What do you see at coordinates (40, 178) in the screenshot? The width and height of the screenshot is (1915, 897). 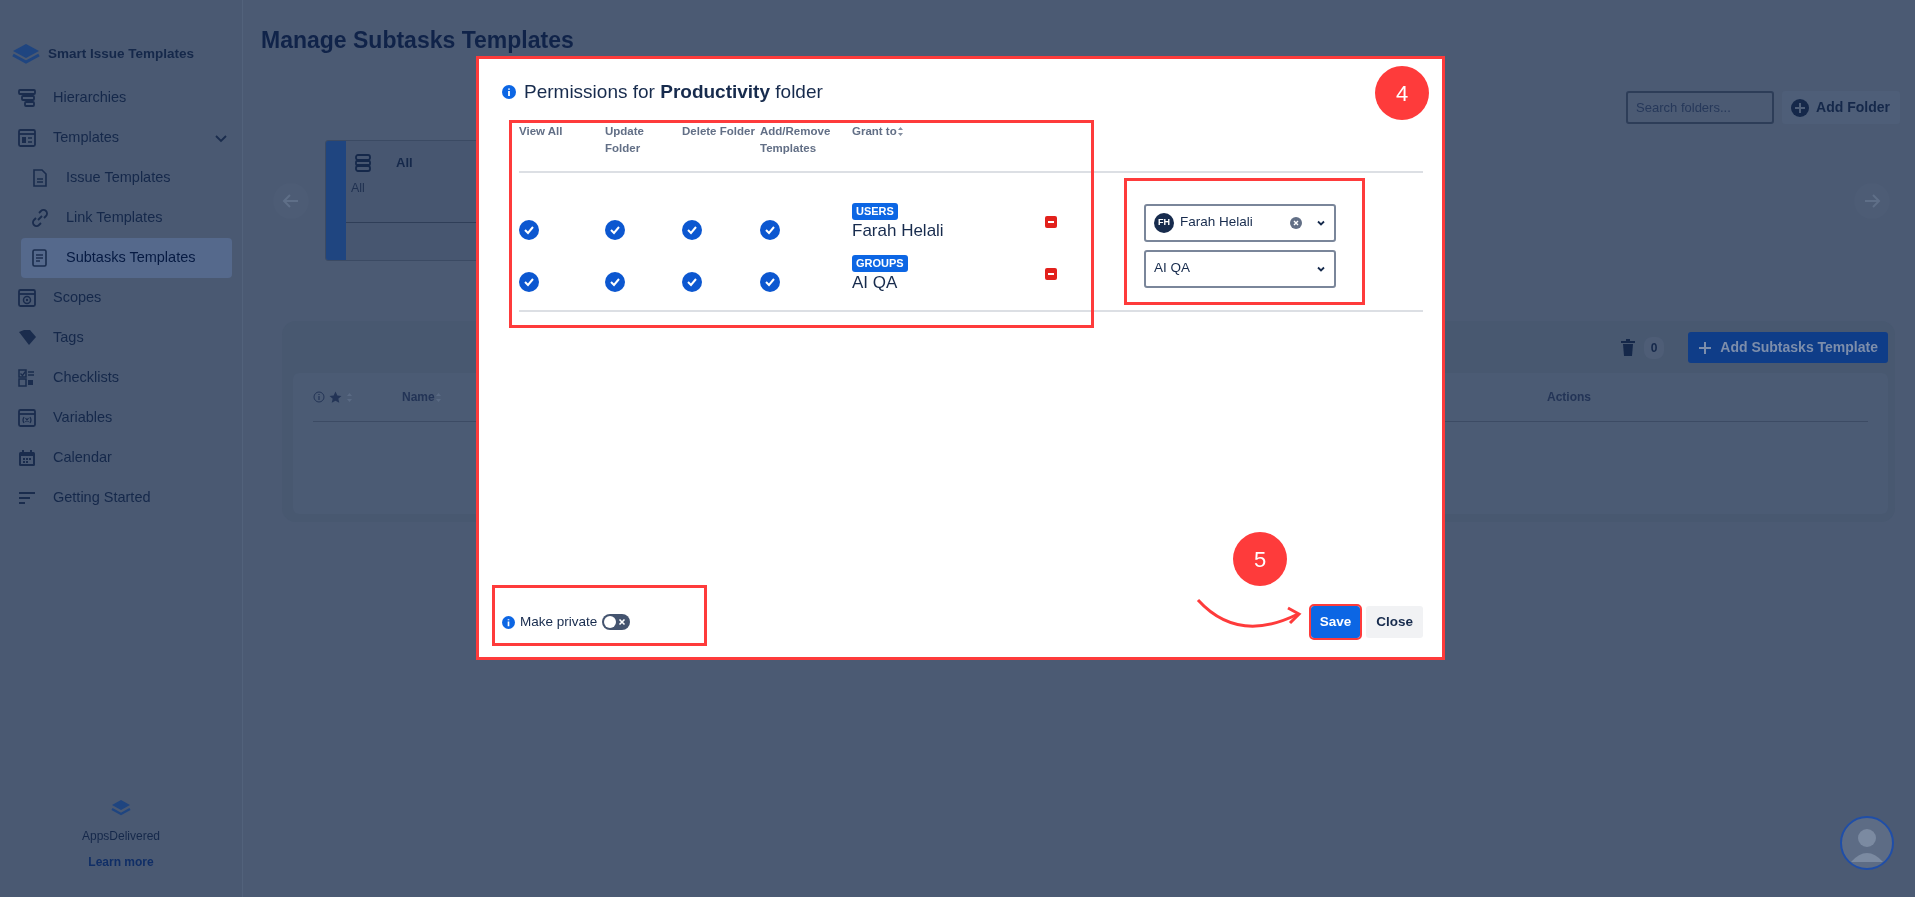 I see `document-icon` at bounding box center [40, 178].